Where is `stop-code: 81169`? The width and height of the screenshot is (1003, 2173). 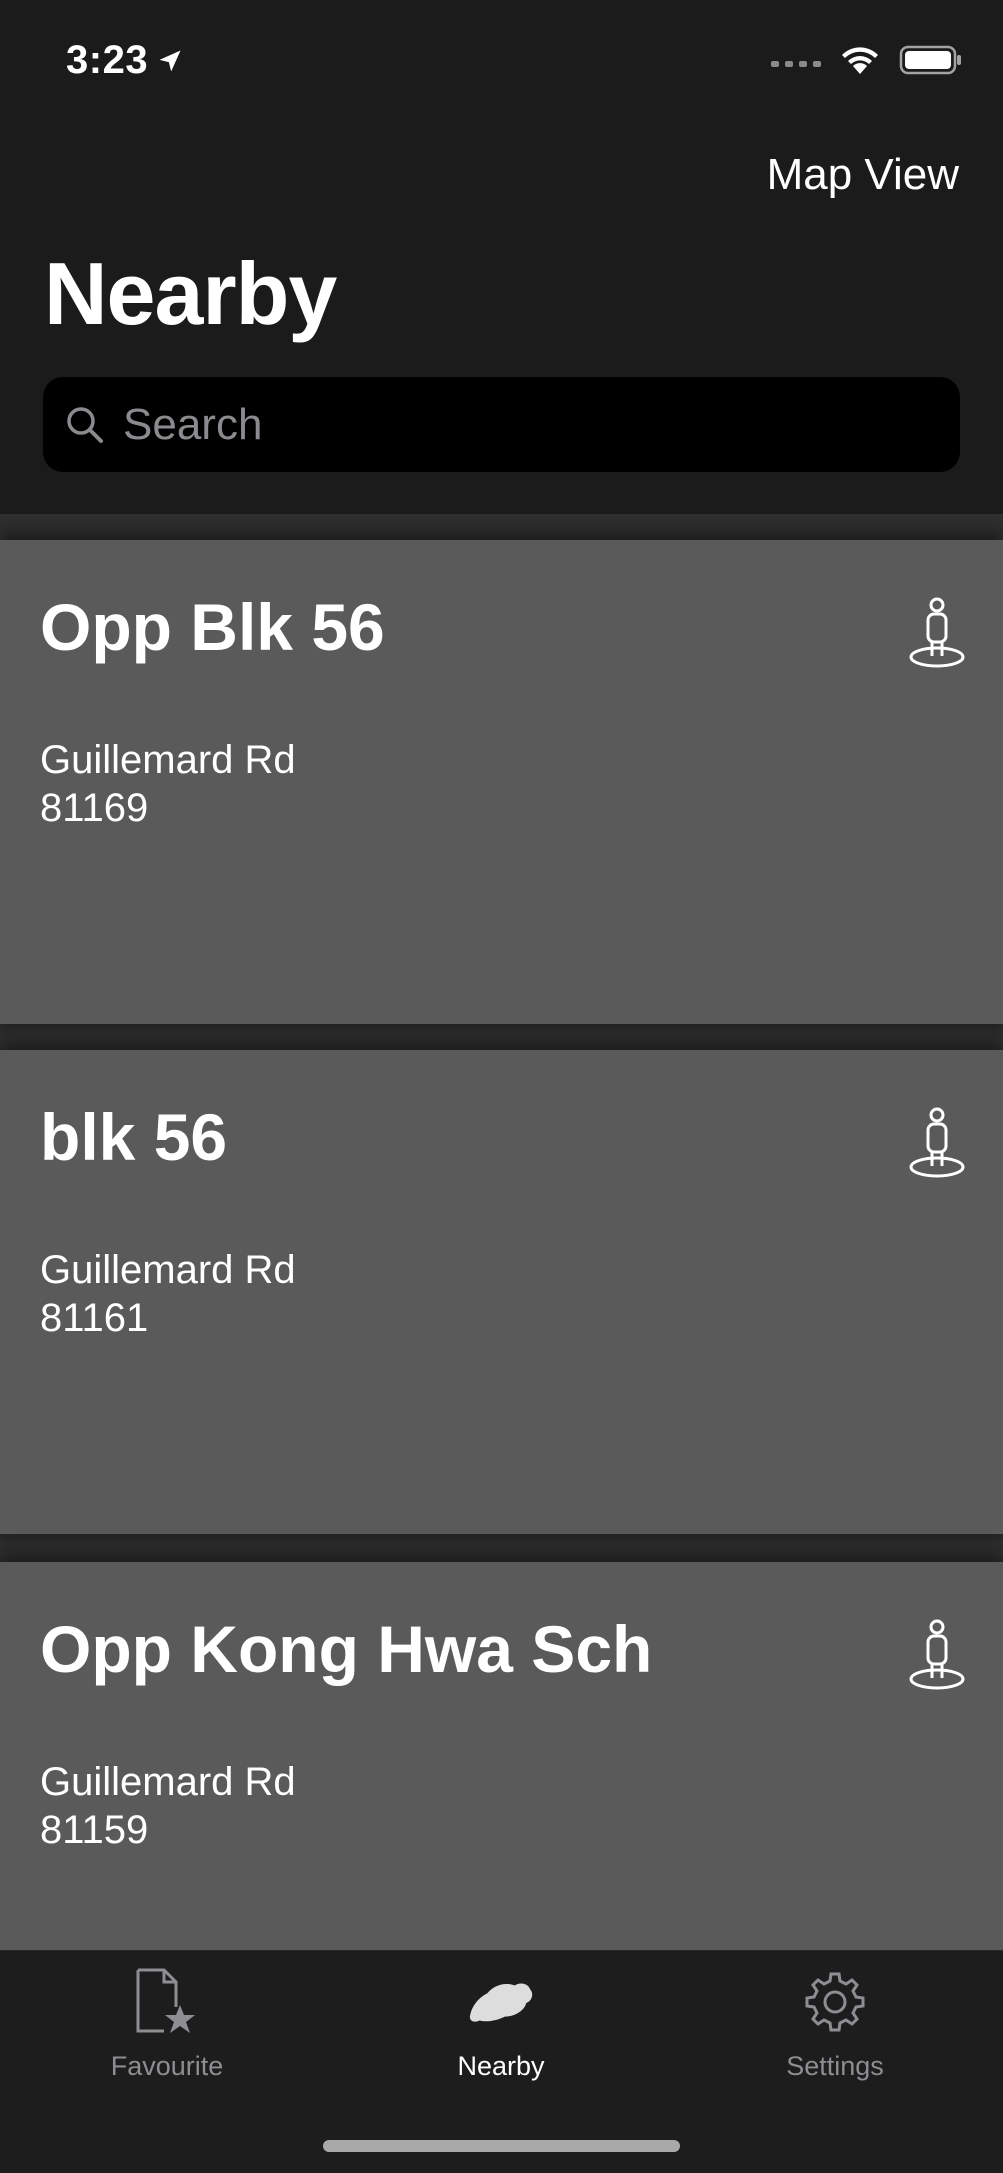
stop-code: 81169 is located at coordinates (94, 808).